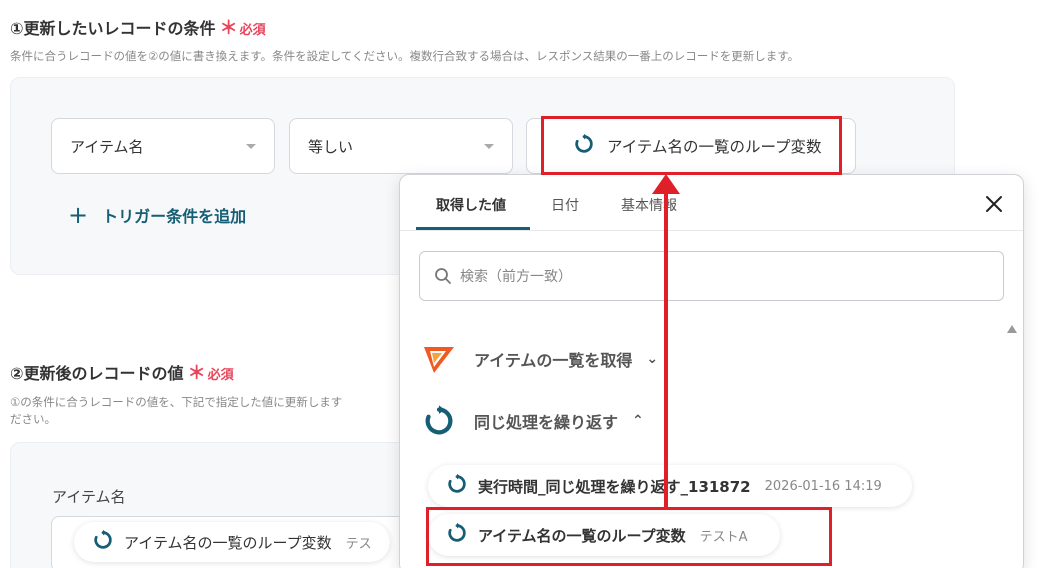 Image resolution: width=1045 pixels, height=568 pixels. I want to click on section2-title-text: ②更新後のレコードの値, so click(97, 373).